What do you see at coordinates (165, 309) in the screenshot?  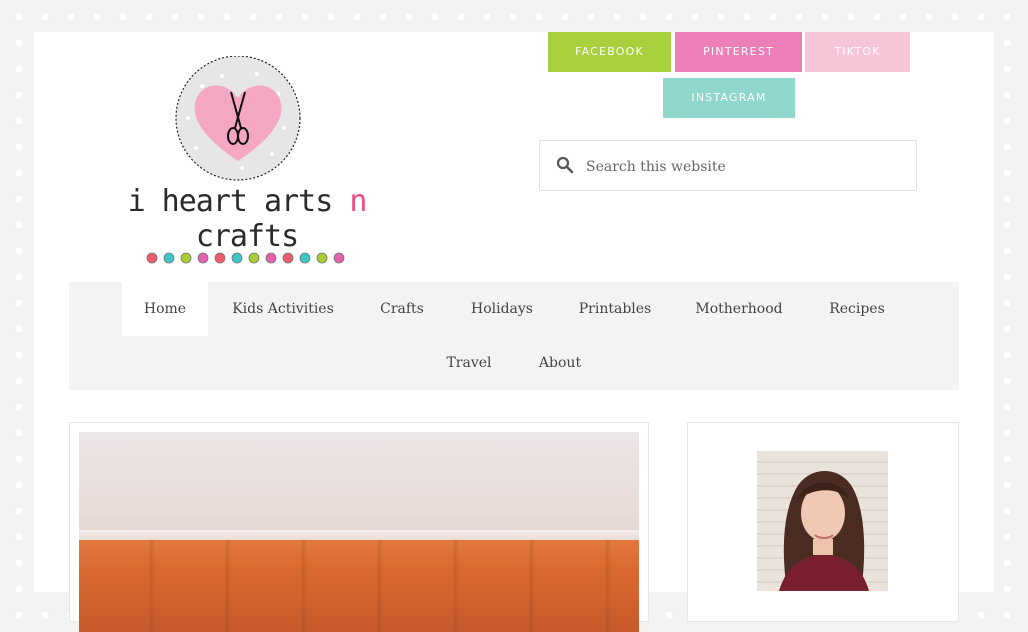 I see `nav-item-home: Home` at bounding box center [165, 309].